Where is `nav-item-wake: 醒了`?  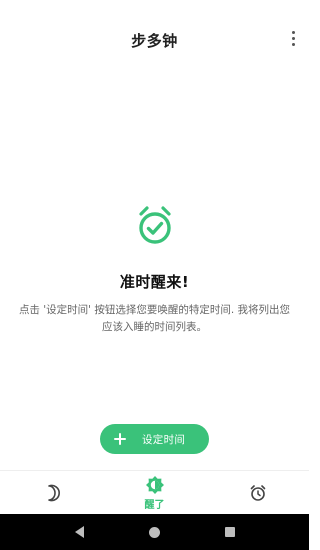
nav-item-wake: 醒了 is located at coordinates (154, 492).